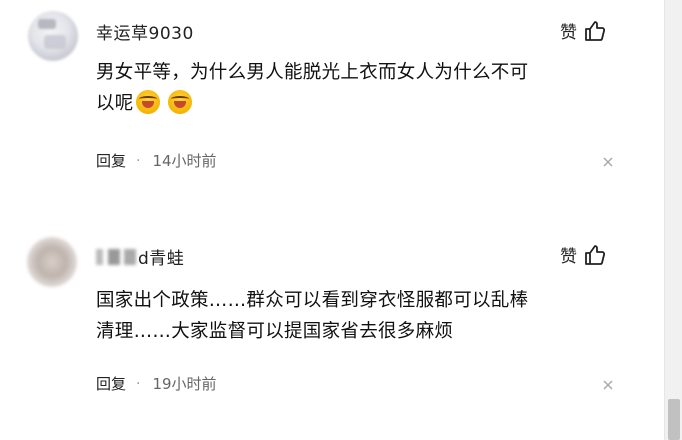  What do you see at coordinates (674, 419) in the screenshot?
I see `scrollbar-thumb` at bounding box center [674, 419].